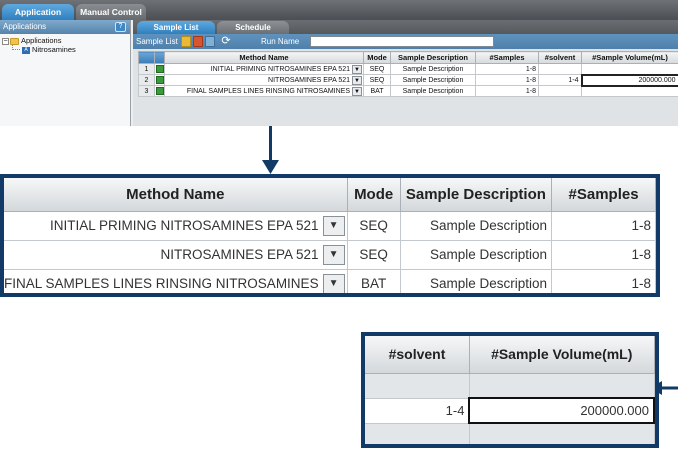  I want to click on help-icon: ?, so click(120, 27).